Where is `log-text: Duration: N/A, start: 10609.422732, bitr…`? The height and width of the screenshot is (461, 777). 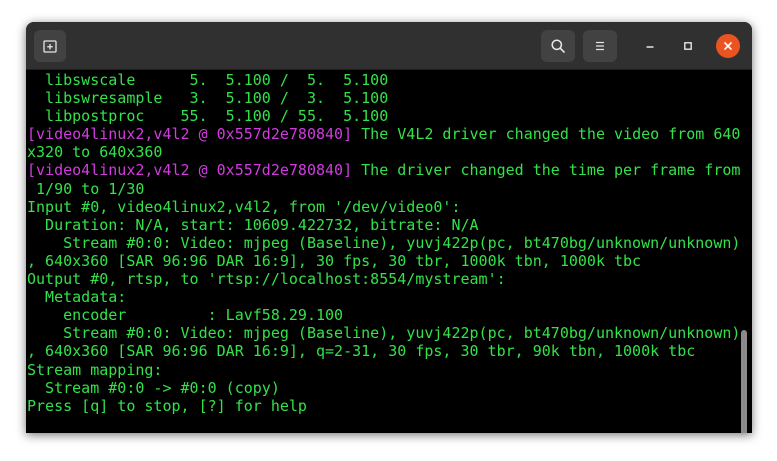
log-text: Duration: N/A, start: 10609.422732, bitr… is located at coordinates (253, 224).